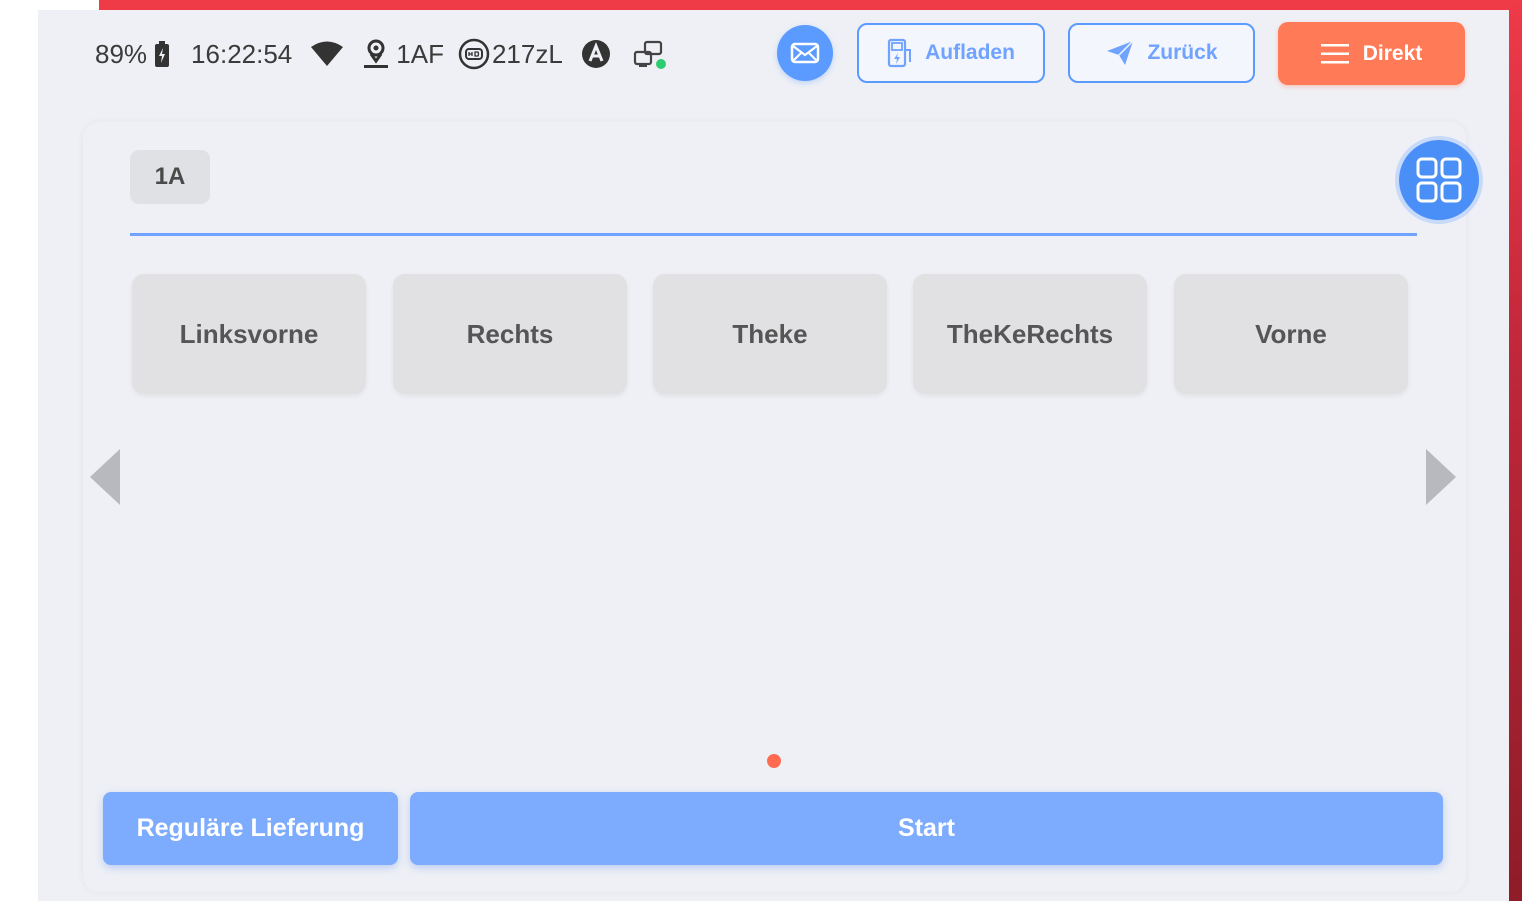  Describe the element at coordinates (162, 54) in the screenshot. I see `battery-icon` at that location.